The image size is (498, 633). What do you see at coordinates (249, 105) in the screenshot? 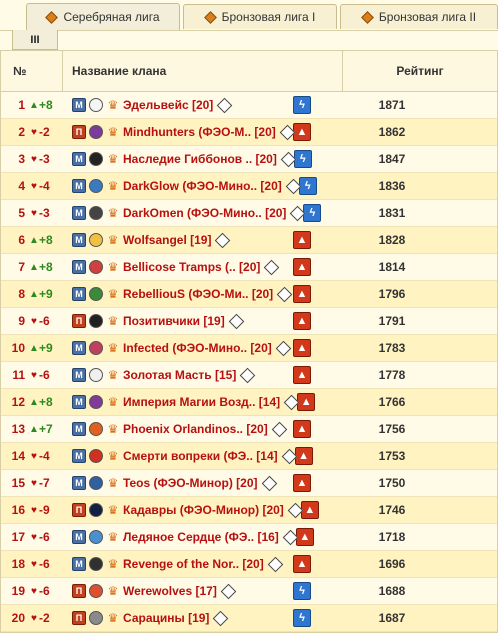
I see `table-row: 1 ▲ +8 М ♛ Эдельвейс [20] ϟ 1871` at bounding box center [249, 105].